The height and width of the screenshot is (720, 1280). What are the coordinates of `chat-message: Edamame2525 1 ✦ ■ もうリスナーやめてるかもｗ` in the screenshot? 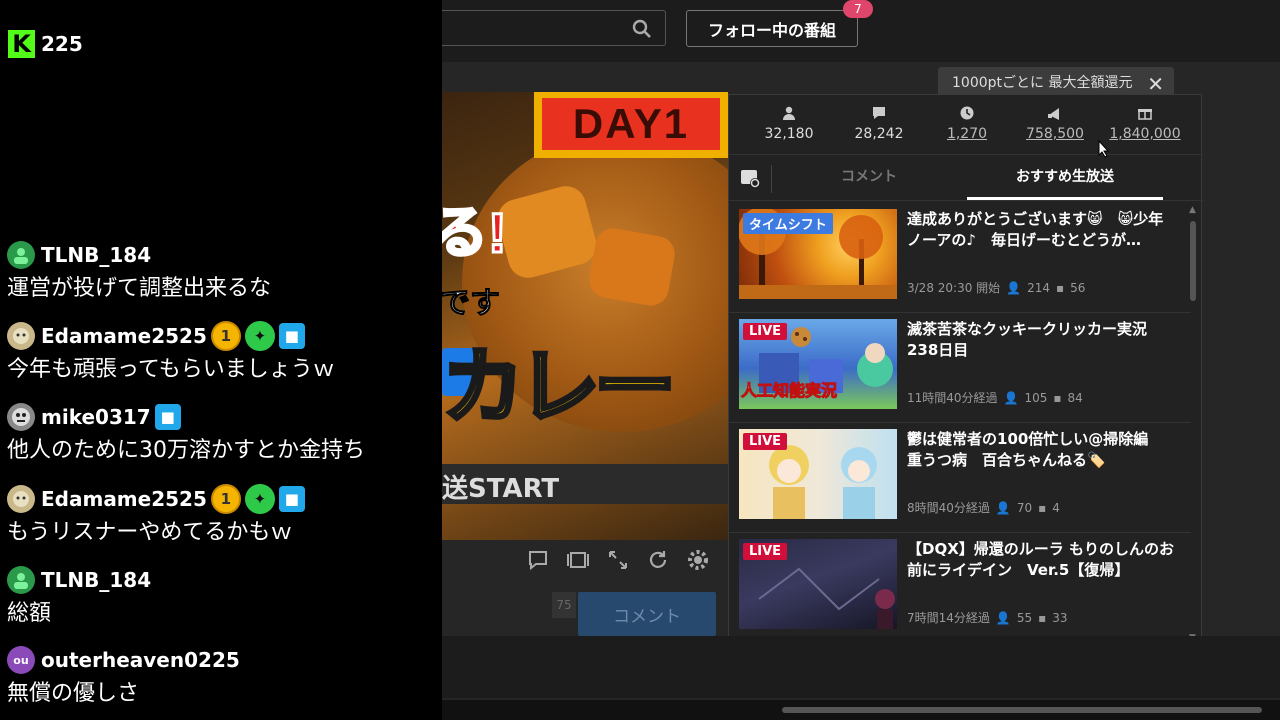 It's located at (224, 516).